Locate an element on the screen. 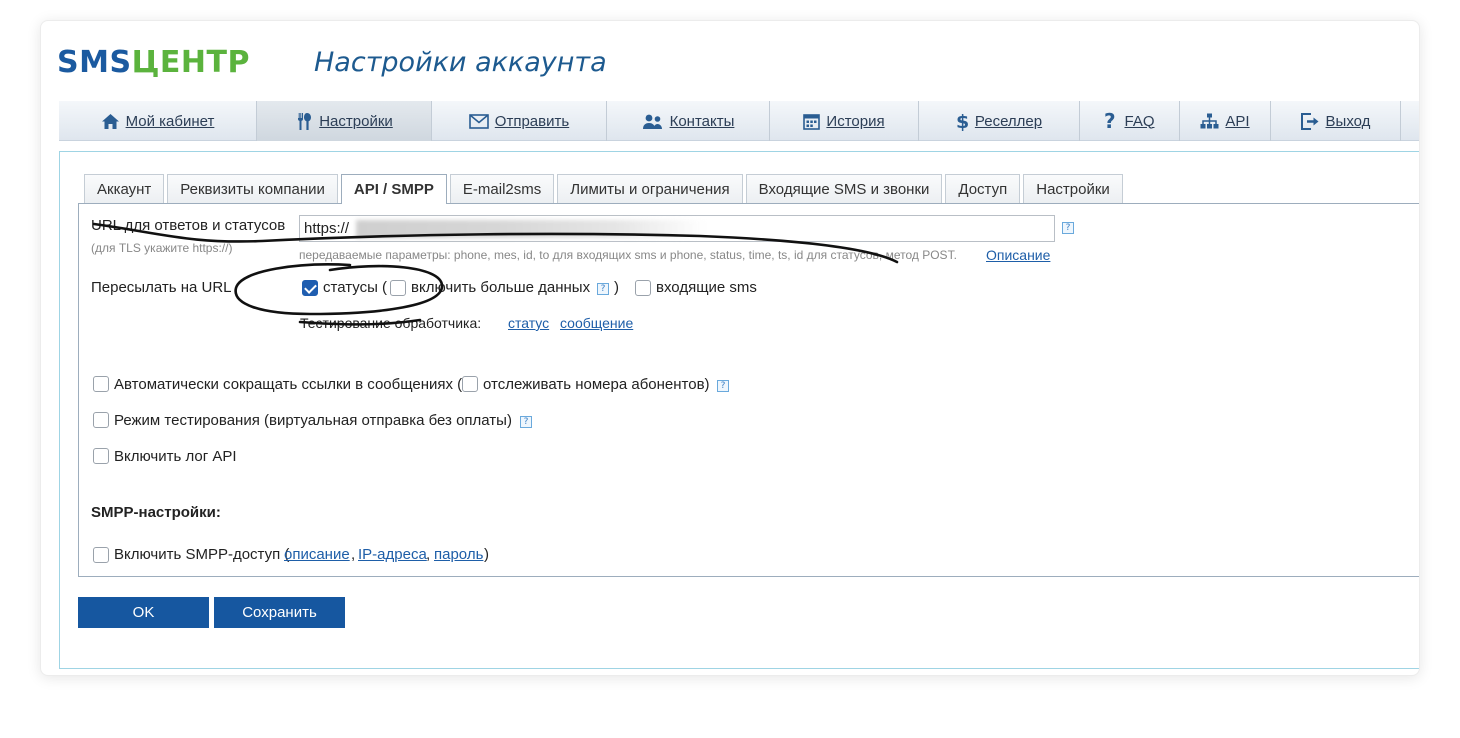 The height and width of the screenshot is (738, 1460). nav-item-contacts: Контакты is located at coordinates (688, 121).